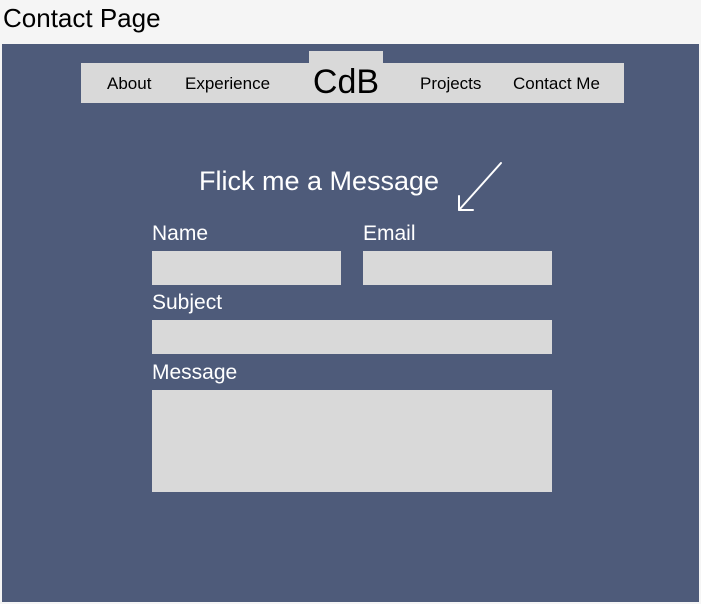 The width and height of the screenshot is (701, 604). I want to click on nav-item-experience: Experience, so click(227, 83).